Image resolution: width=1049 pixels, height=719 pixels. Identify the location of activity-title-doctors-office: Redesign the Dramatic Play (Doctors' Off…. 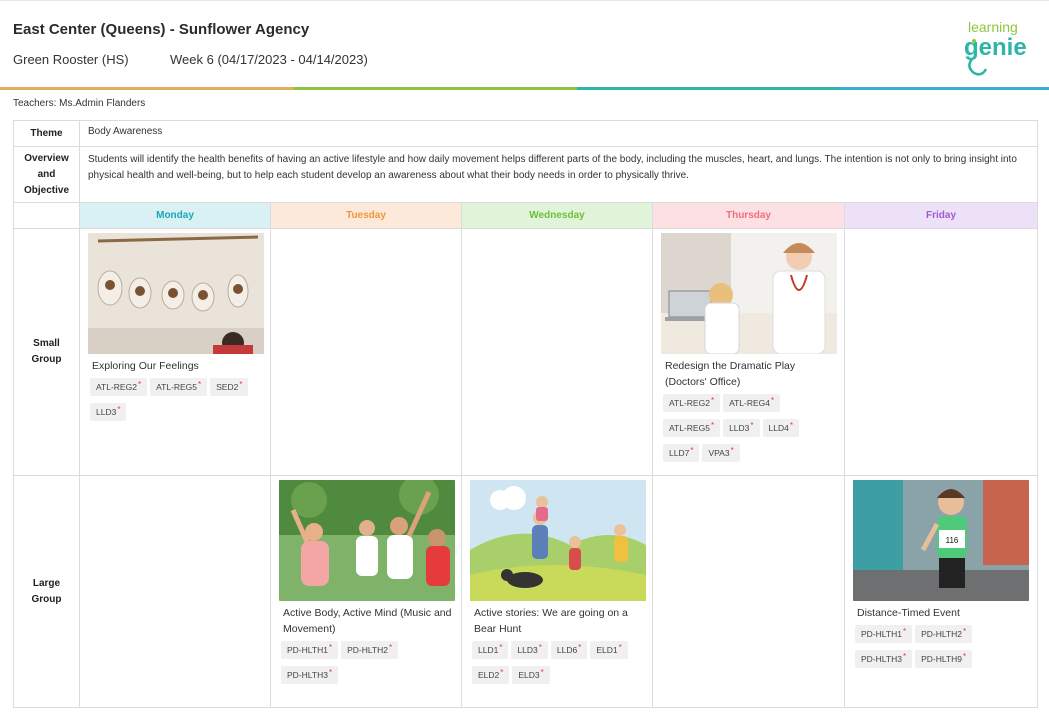
(748, 374).